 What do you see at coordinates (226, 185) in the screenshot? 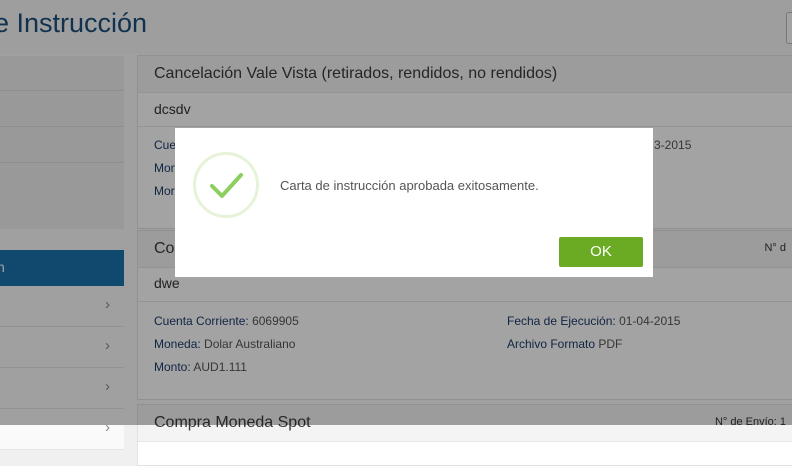
I see `checkmark-icon` at bounding box center [226, 185].